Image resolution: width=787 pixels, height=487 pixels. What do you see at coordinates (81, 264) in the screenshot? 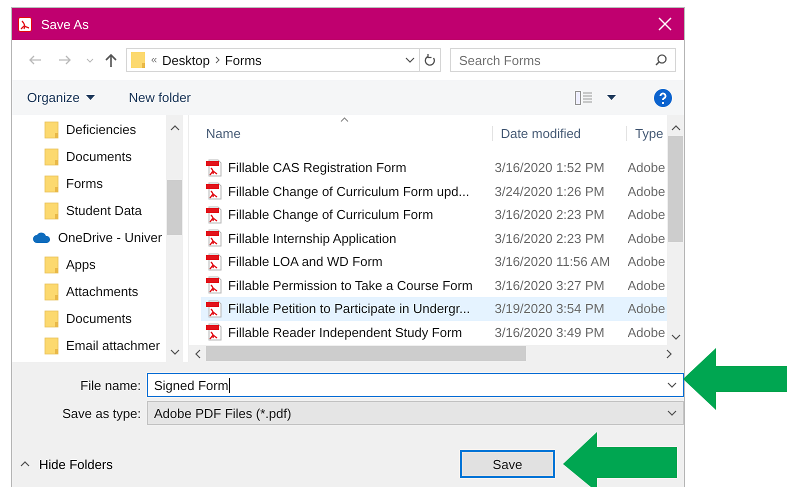
I see `sidebar-item: Apps` at bounding box center [81, 264].